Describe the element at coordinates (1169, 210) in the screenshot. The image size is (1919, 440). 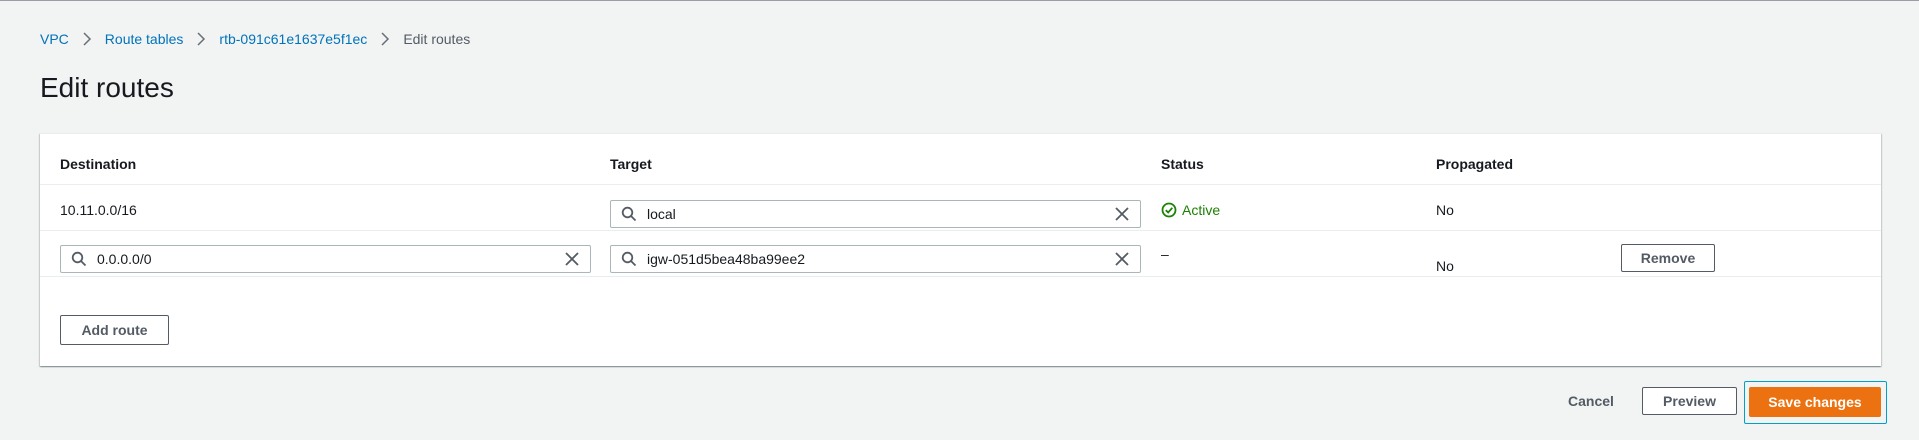
I see `check-circle-icon` at that location.